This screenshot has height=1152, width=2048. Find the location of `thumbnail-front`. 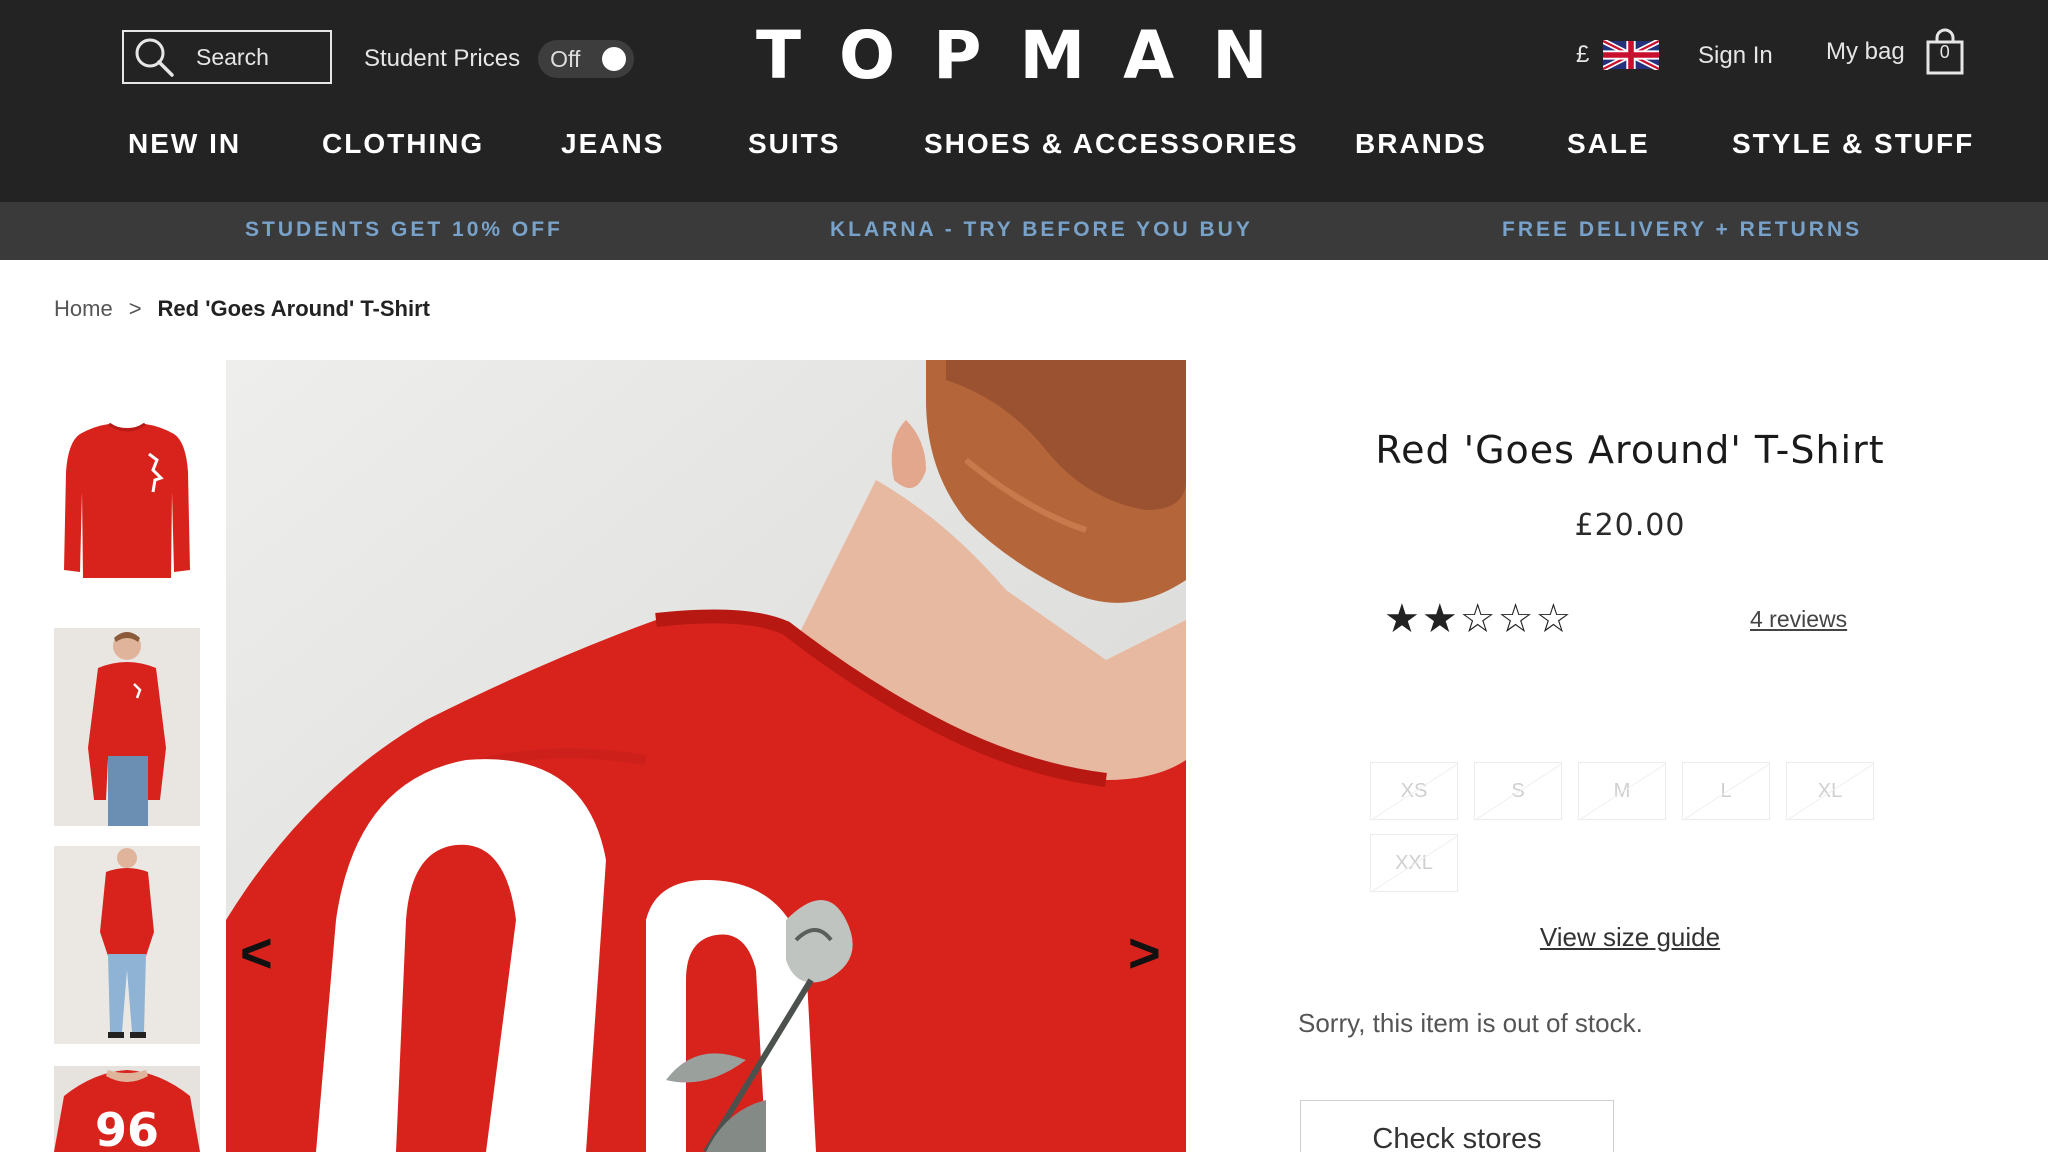

thumbnail-front is located at coordinates (127, 502).